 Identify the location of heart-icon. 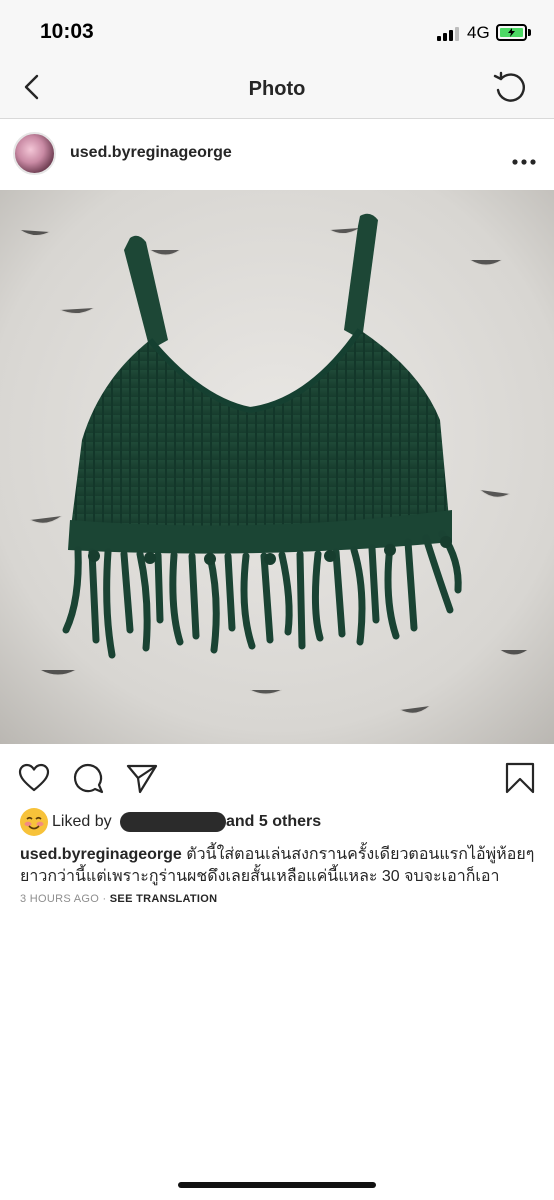
(34, 778).